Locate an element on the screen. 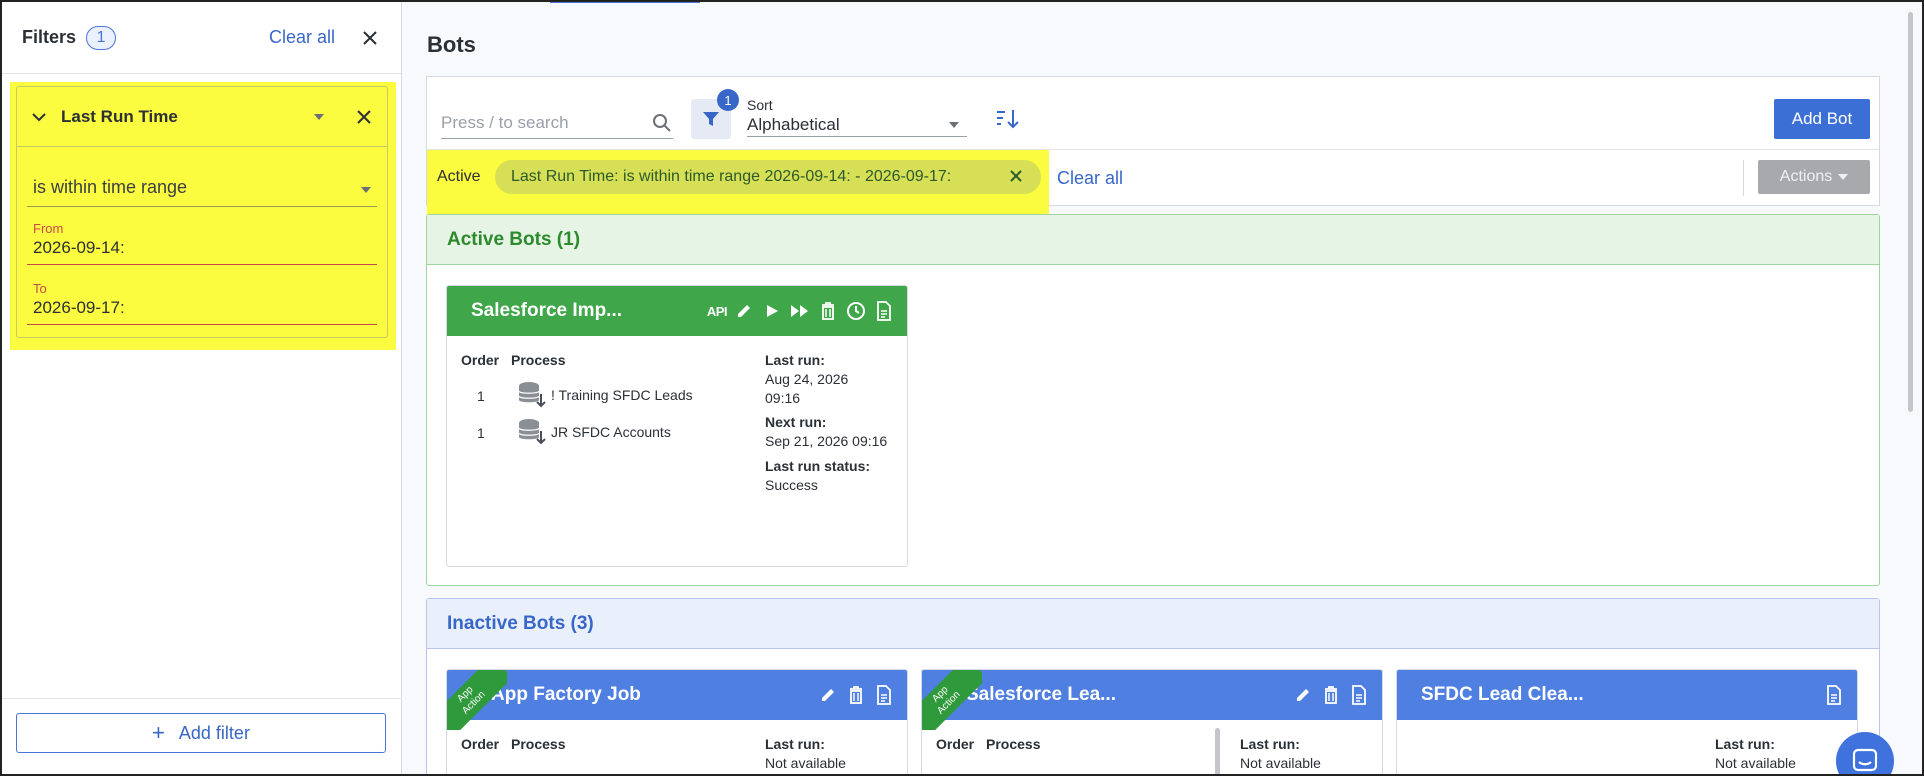  process-name: JR SFDC Accounts is located at coordinates (611, 432).